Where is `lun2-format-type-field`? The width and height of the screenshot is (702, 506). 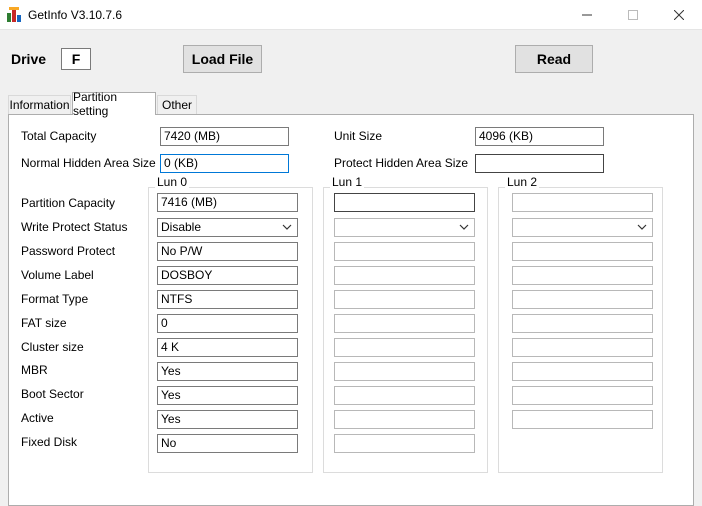 lun2-format-type-field is located at coordinates (582, 299).